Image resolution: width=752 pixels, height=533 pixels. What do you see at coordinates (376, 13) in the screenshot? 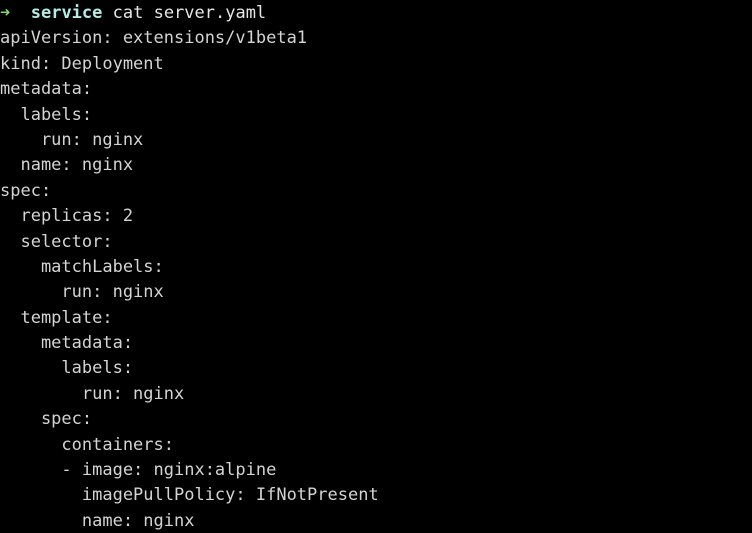
I see `shell-prompt-line: ➜ service cat server.yaml` at bounding box center [376, 13].